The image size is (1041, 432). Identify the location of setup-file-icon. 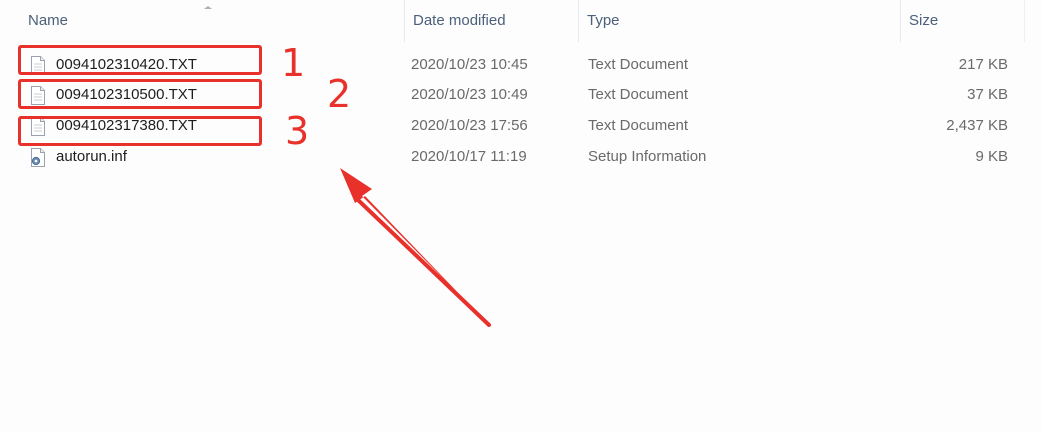
(38, 157).